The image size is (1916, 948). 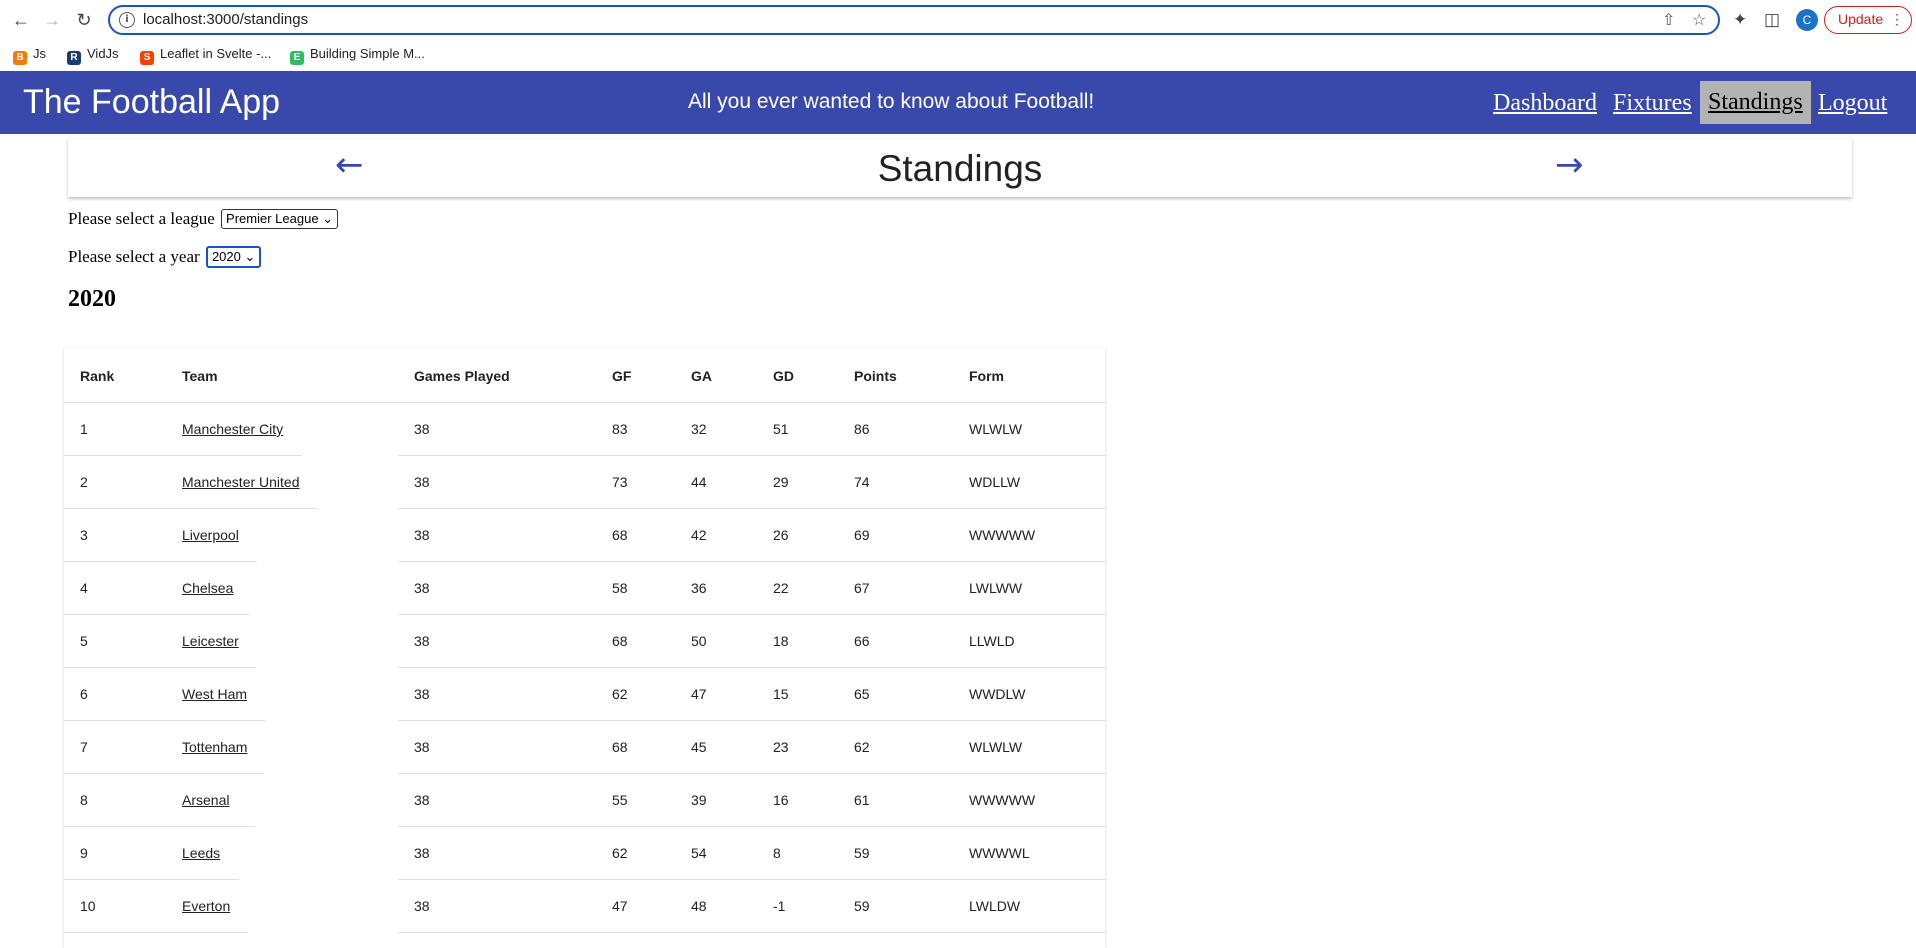 I want to click on team-link: Arsenal, so click(x=205, y=800).